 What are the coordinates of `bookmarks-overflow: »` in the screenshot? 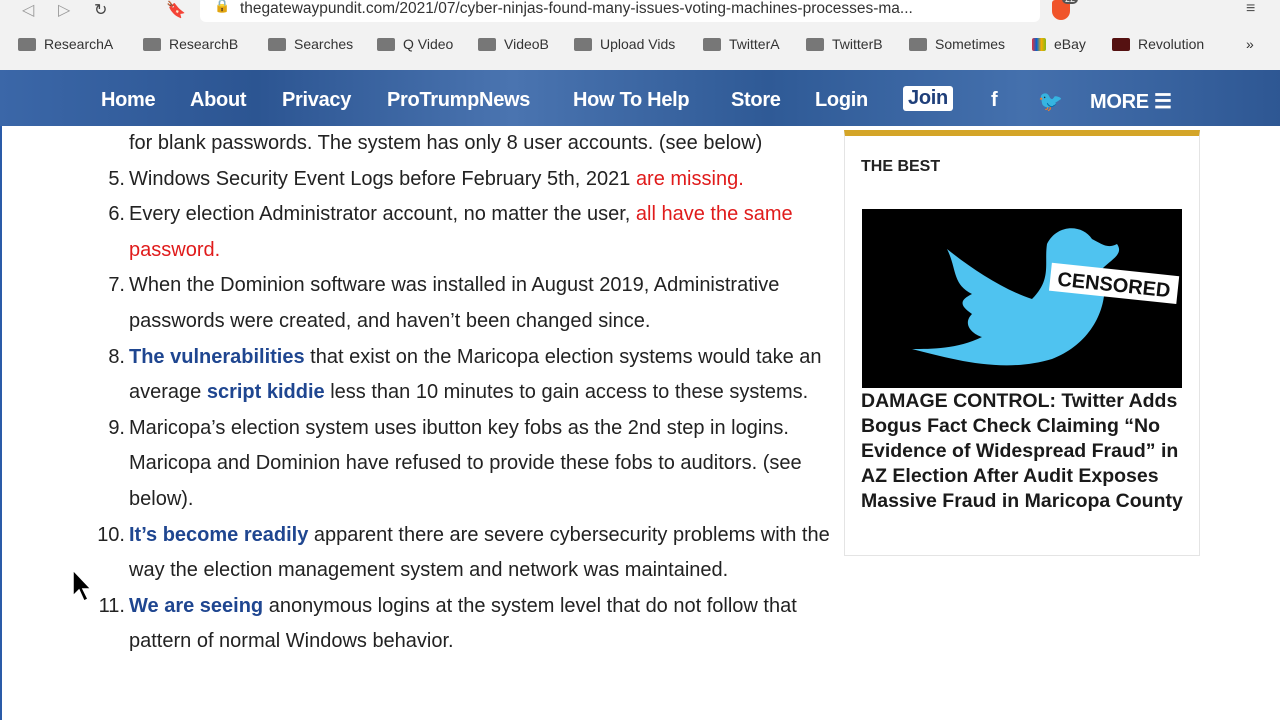 It's located at (1250, 44).